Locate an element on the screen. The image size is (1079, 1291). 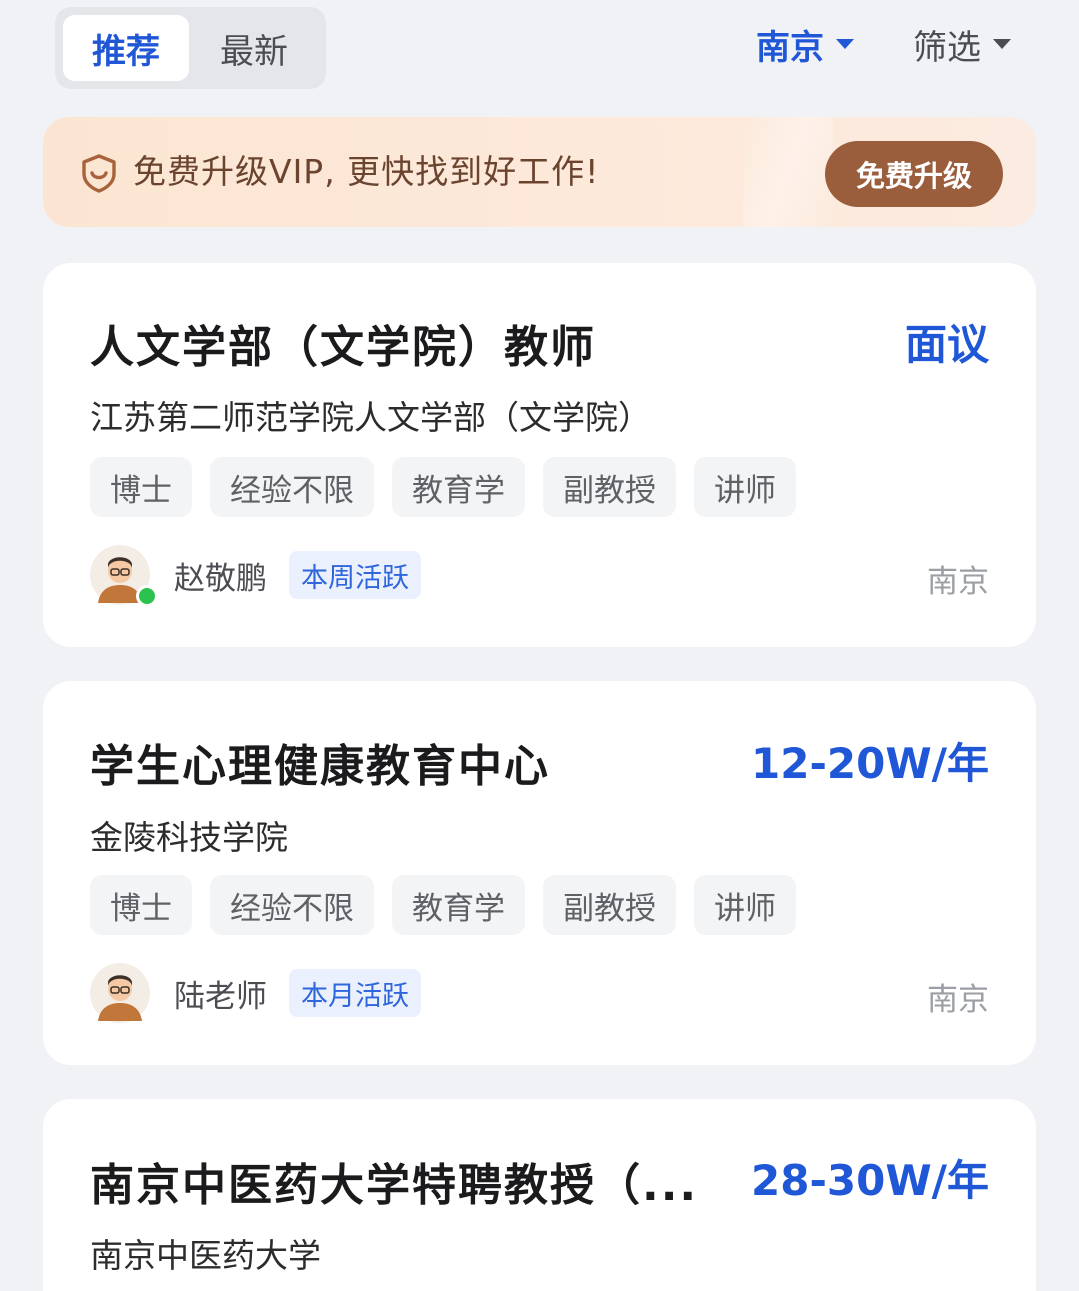
job-card: 南京中医药大学特聘教授（... 28-30W/年 南京中医药大学 is located at coordinates (539, 1195).